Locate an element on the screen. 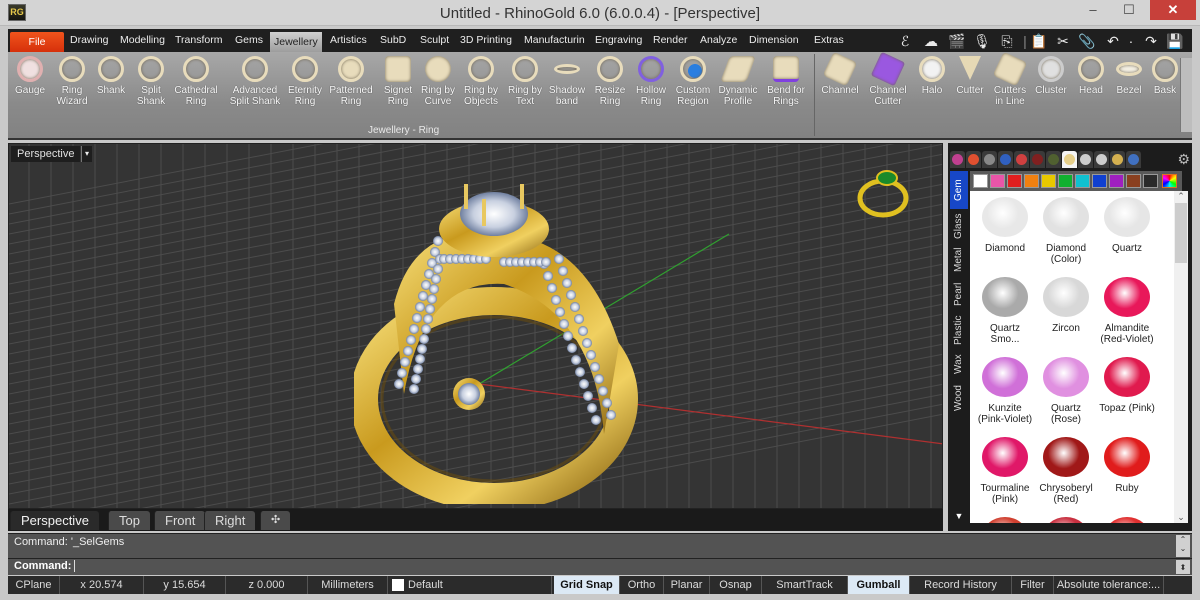  undo-dropdown-icon: · is located at coordinates (1131, 41).